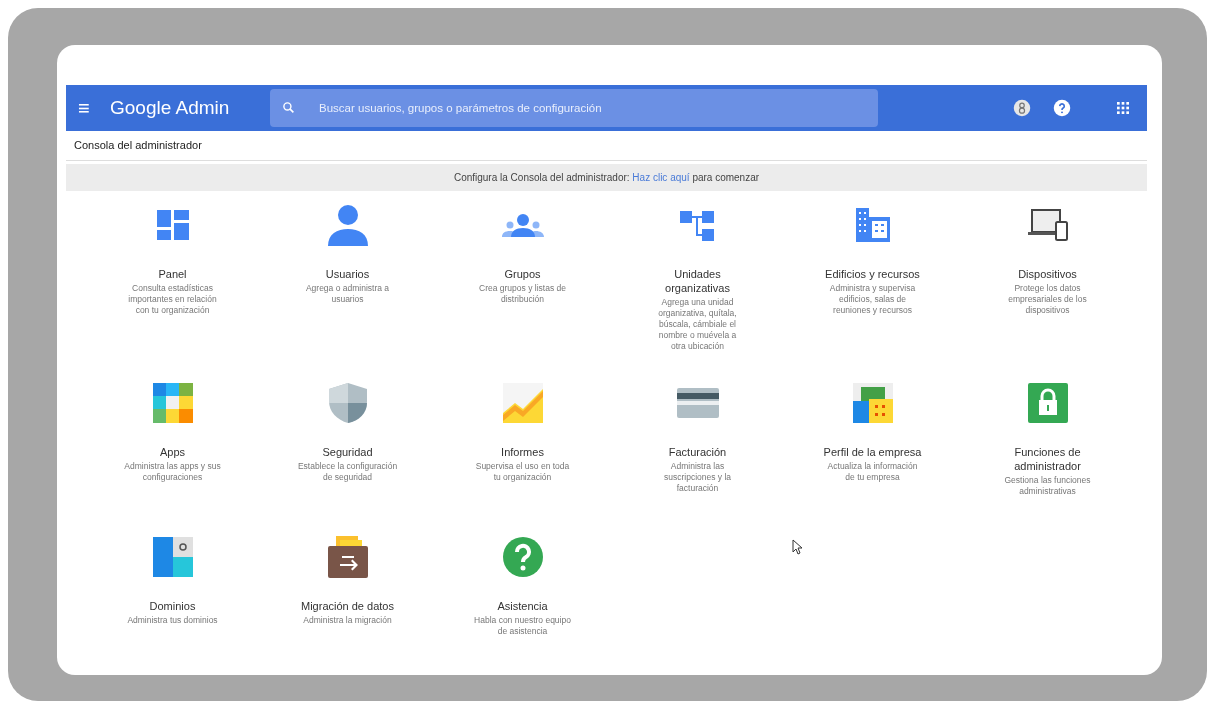 Image resolution: width=1215 pixels, height=709 pixels. Describe the element at coordinates (172, 451) in the screenshot. I see `tile-title: Apps` at that location.